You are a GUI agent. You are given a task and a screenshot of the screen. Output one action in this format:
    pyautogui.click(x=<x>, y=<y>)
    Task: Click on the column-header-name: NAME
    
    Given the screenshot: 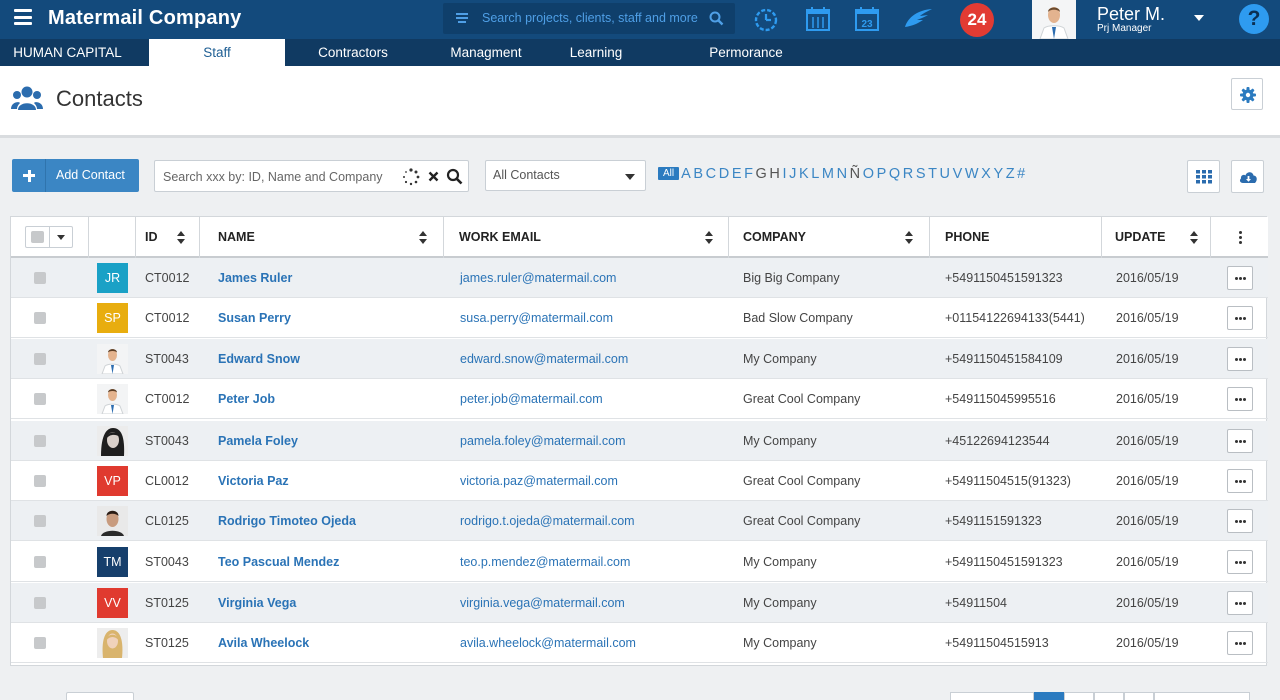 What is the action you would take?
    pyautogui.click(x=322, y=237)
    